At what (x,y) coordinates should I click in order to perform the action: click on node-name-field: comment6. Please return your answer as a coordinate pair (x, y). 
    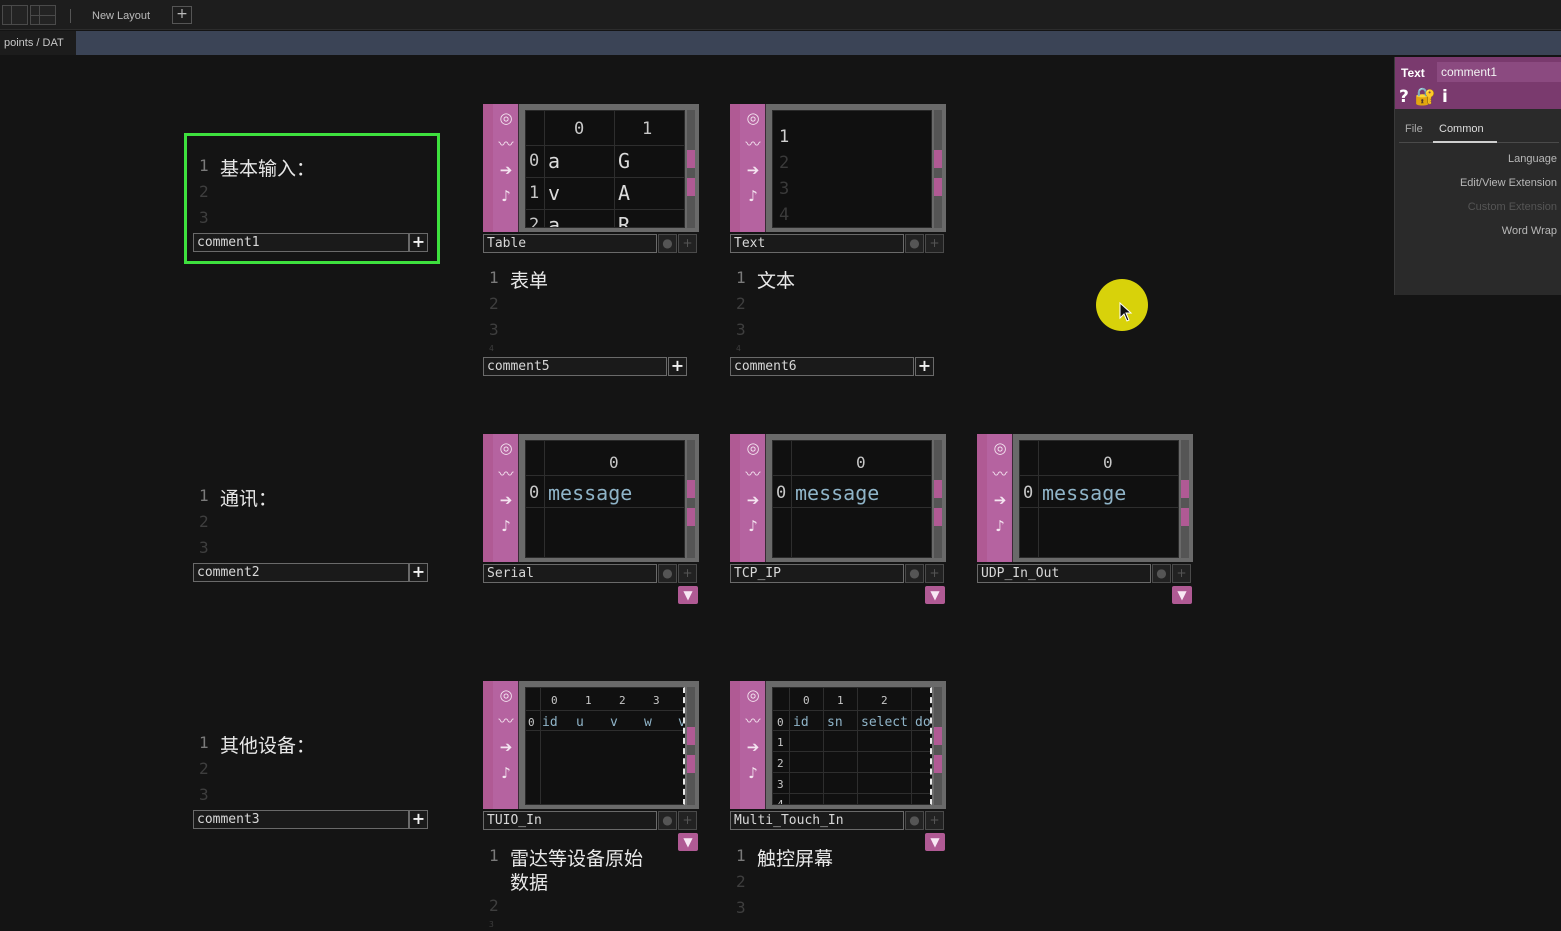
    Looking at the image, I should click on (822, 366).